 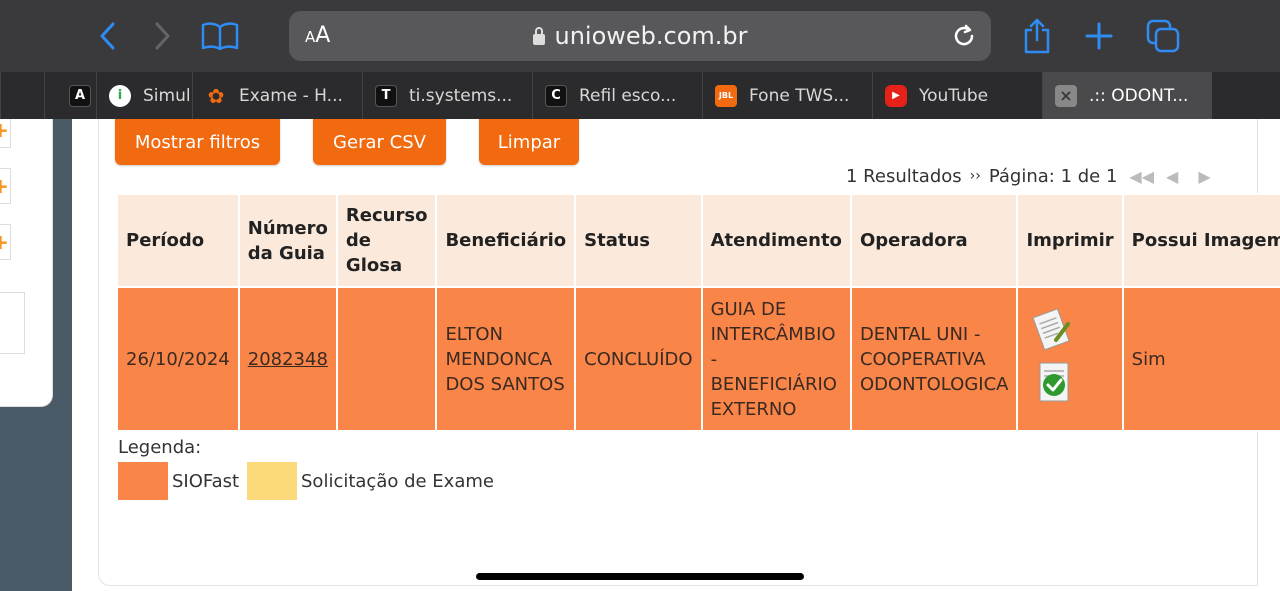 I want to click on column-header-numero-guia: Número da Guia, so click(x=287, y=240).